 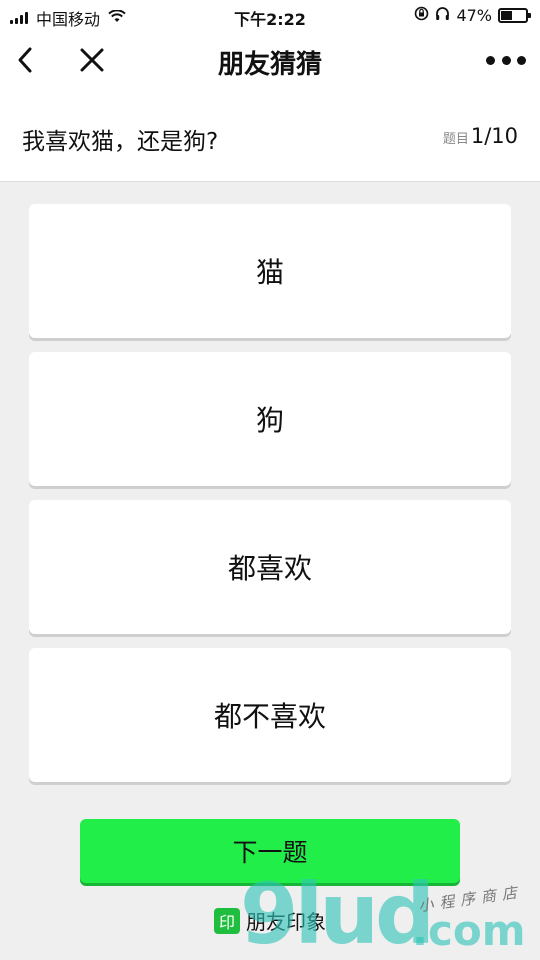 I want to click on headphones-icon, so click(x=442, y=15).